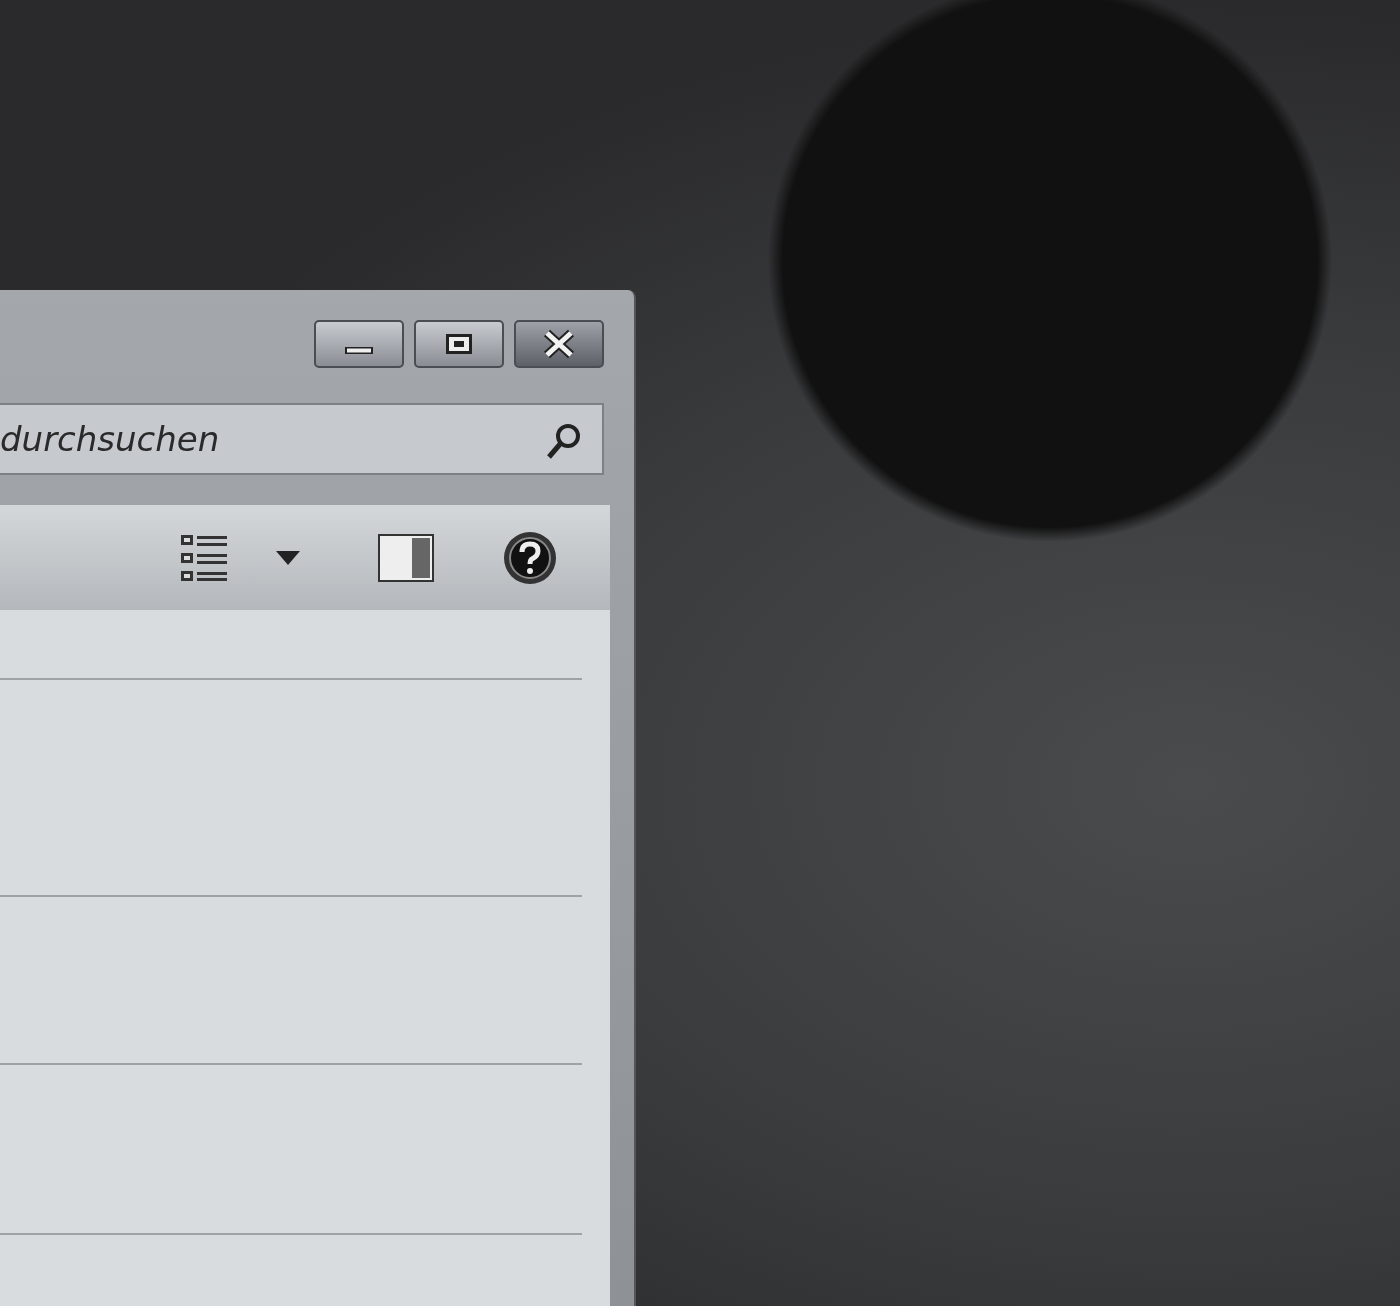  What do you see at coordinates (204, 557) in the screenshot?
I see `view-list-icon` at bounding box center [204, 557].